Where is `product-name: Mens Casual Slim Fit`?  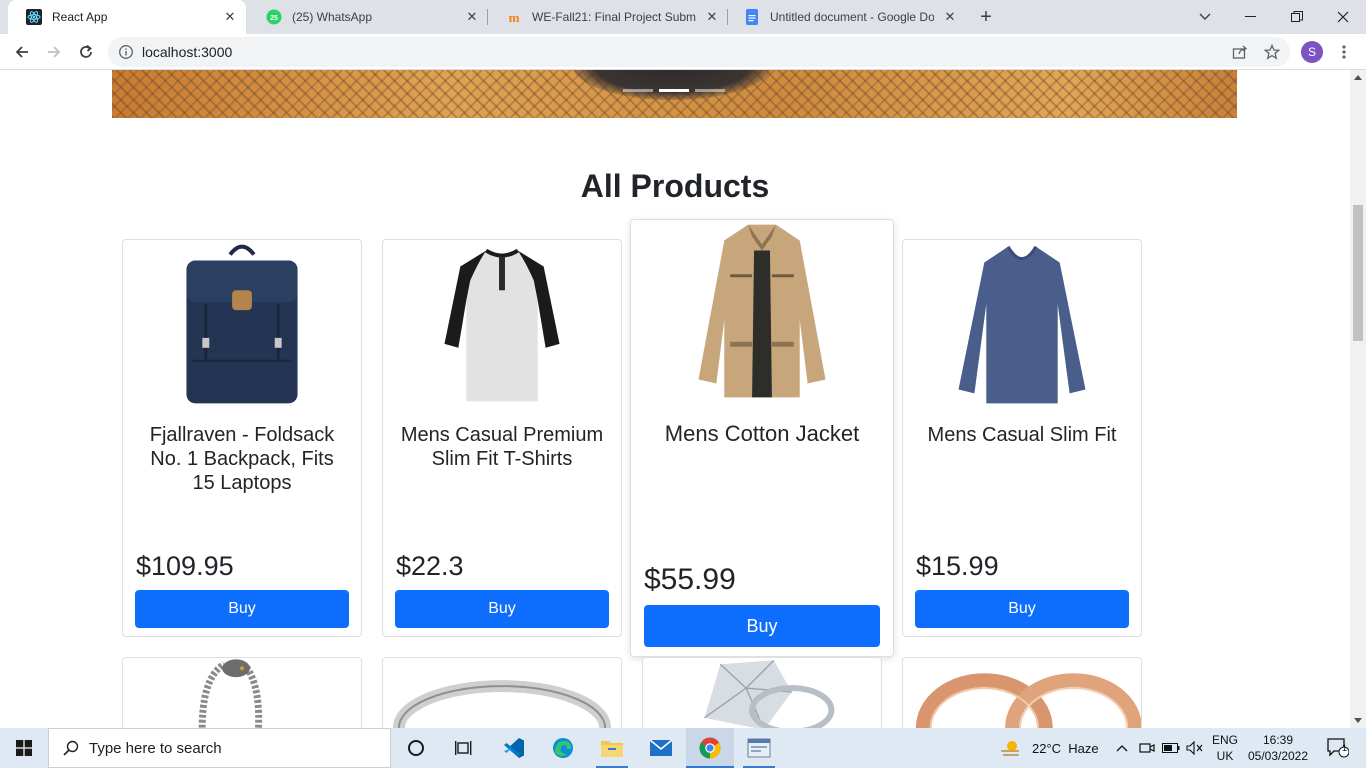 product-name: Mens Casual Slim Fit is located at coordinates (1022, 435).